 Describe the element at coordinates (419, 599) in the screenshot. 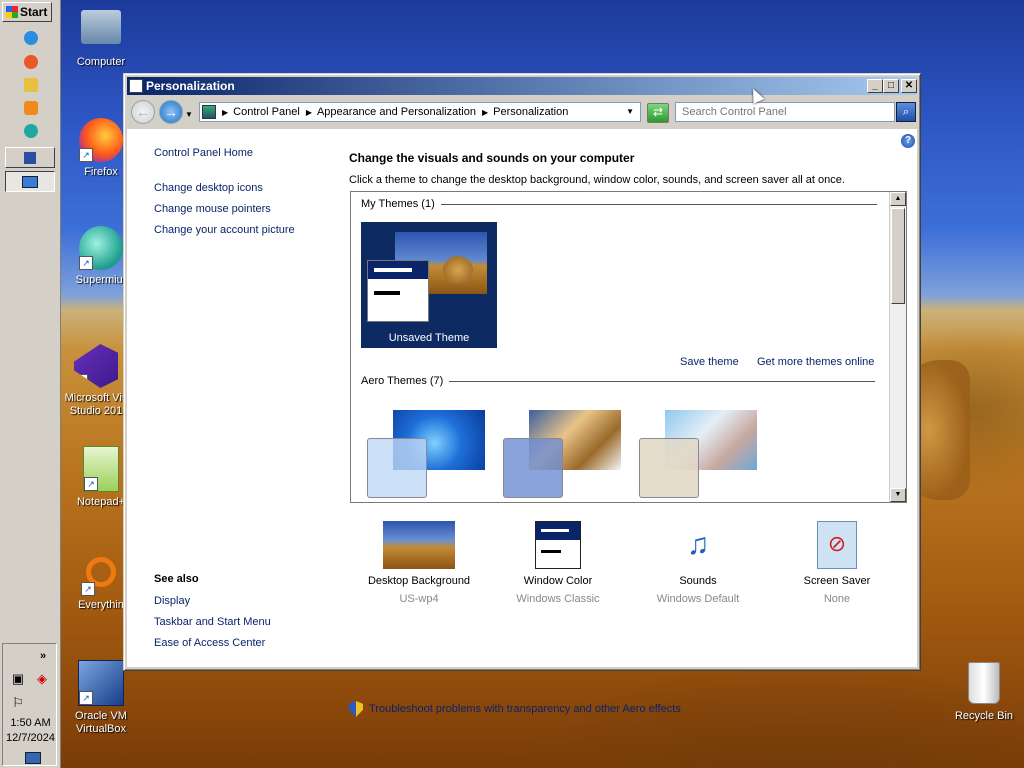

I see `option-value: US-wp4` at that location.